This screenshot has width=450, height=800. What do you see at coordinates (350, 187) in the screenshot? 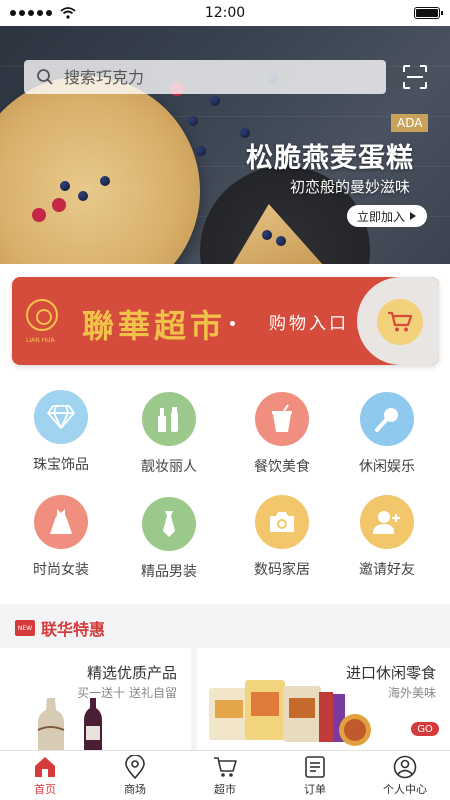
I see `banner-subline: 初恋般的曼妙滋味` at bounding box center [350, 187].